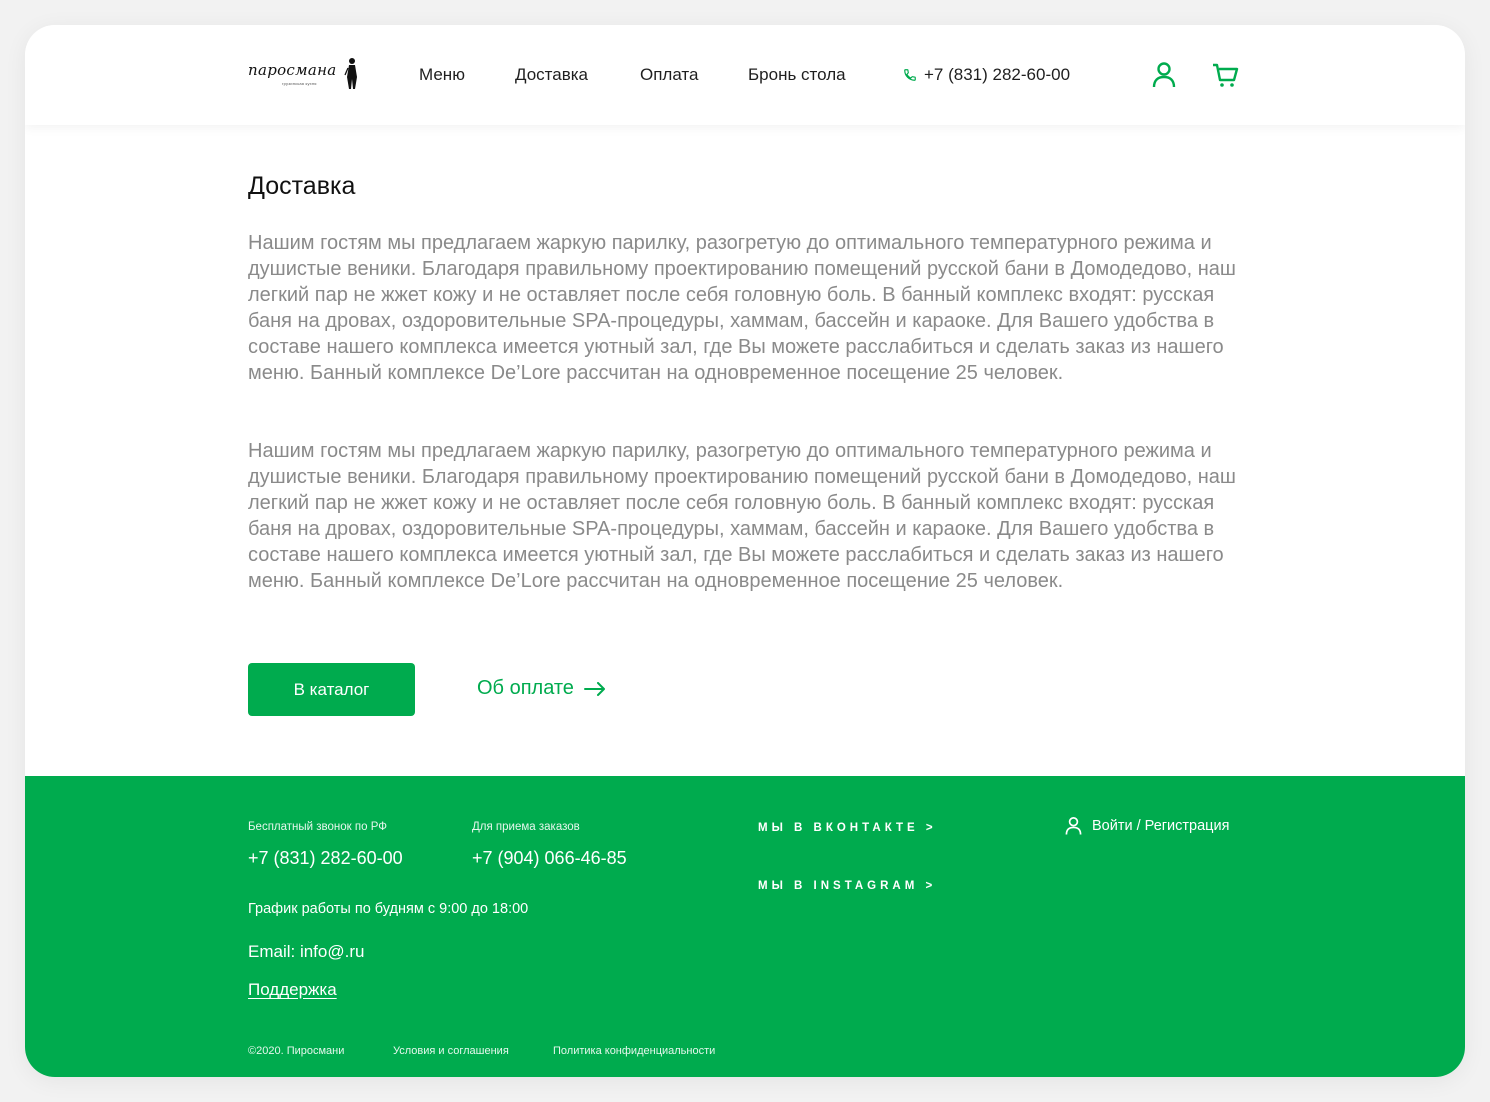 The image size is (1490, 1102). What do you see at coordinates (526, 827) in the screenshot?
I see `orders-label: Для приема заказов` at bounding box center [526, 827].